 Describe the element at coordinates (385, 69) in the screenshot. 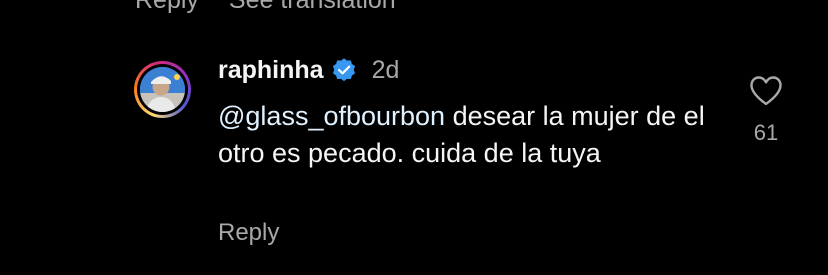

I see `comment-timestamp: 2d` at that location.